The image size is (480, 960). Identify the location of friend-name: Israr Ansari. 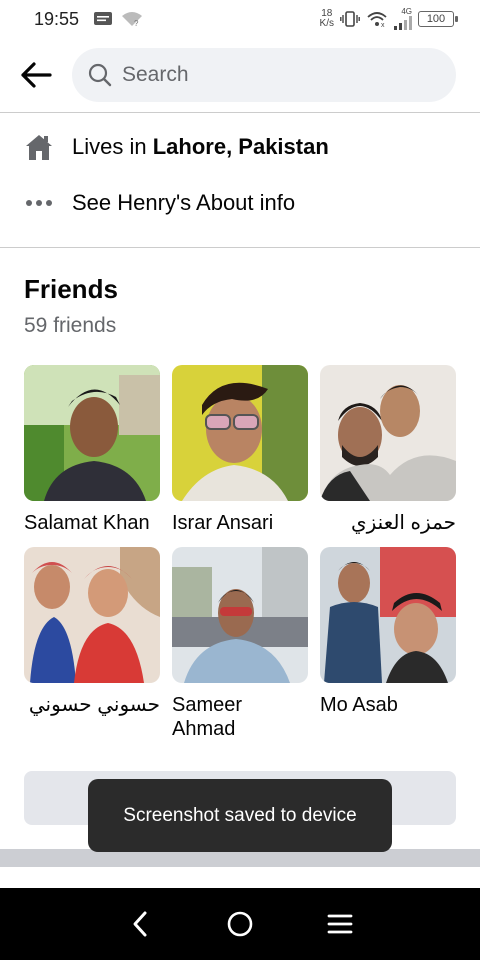
(240, 523).